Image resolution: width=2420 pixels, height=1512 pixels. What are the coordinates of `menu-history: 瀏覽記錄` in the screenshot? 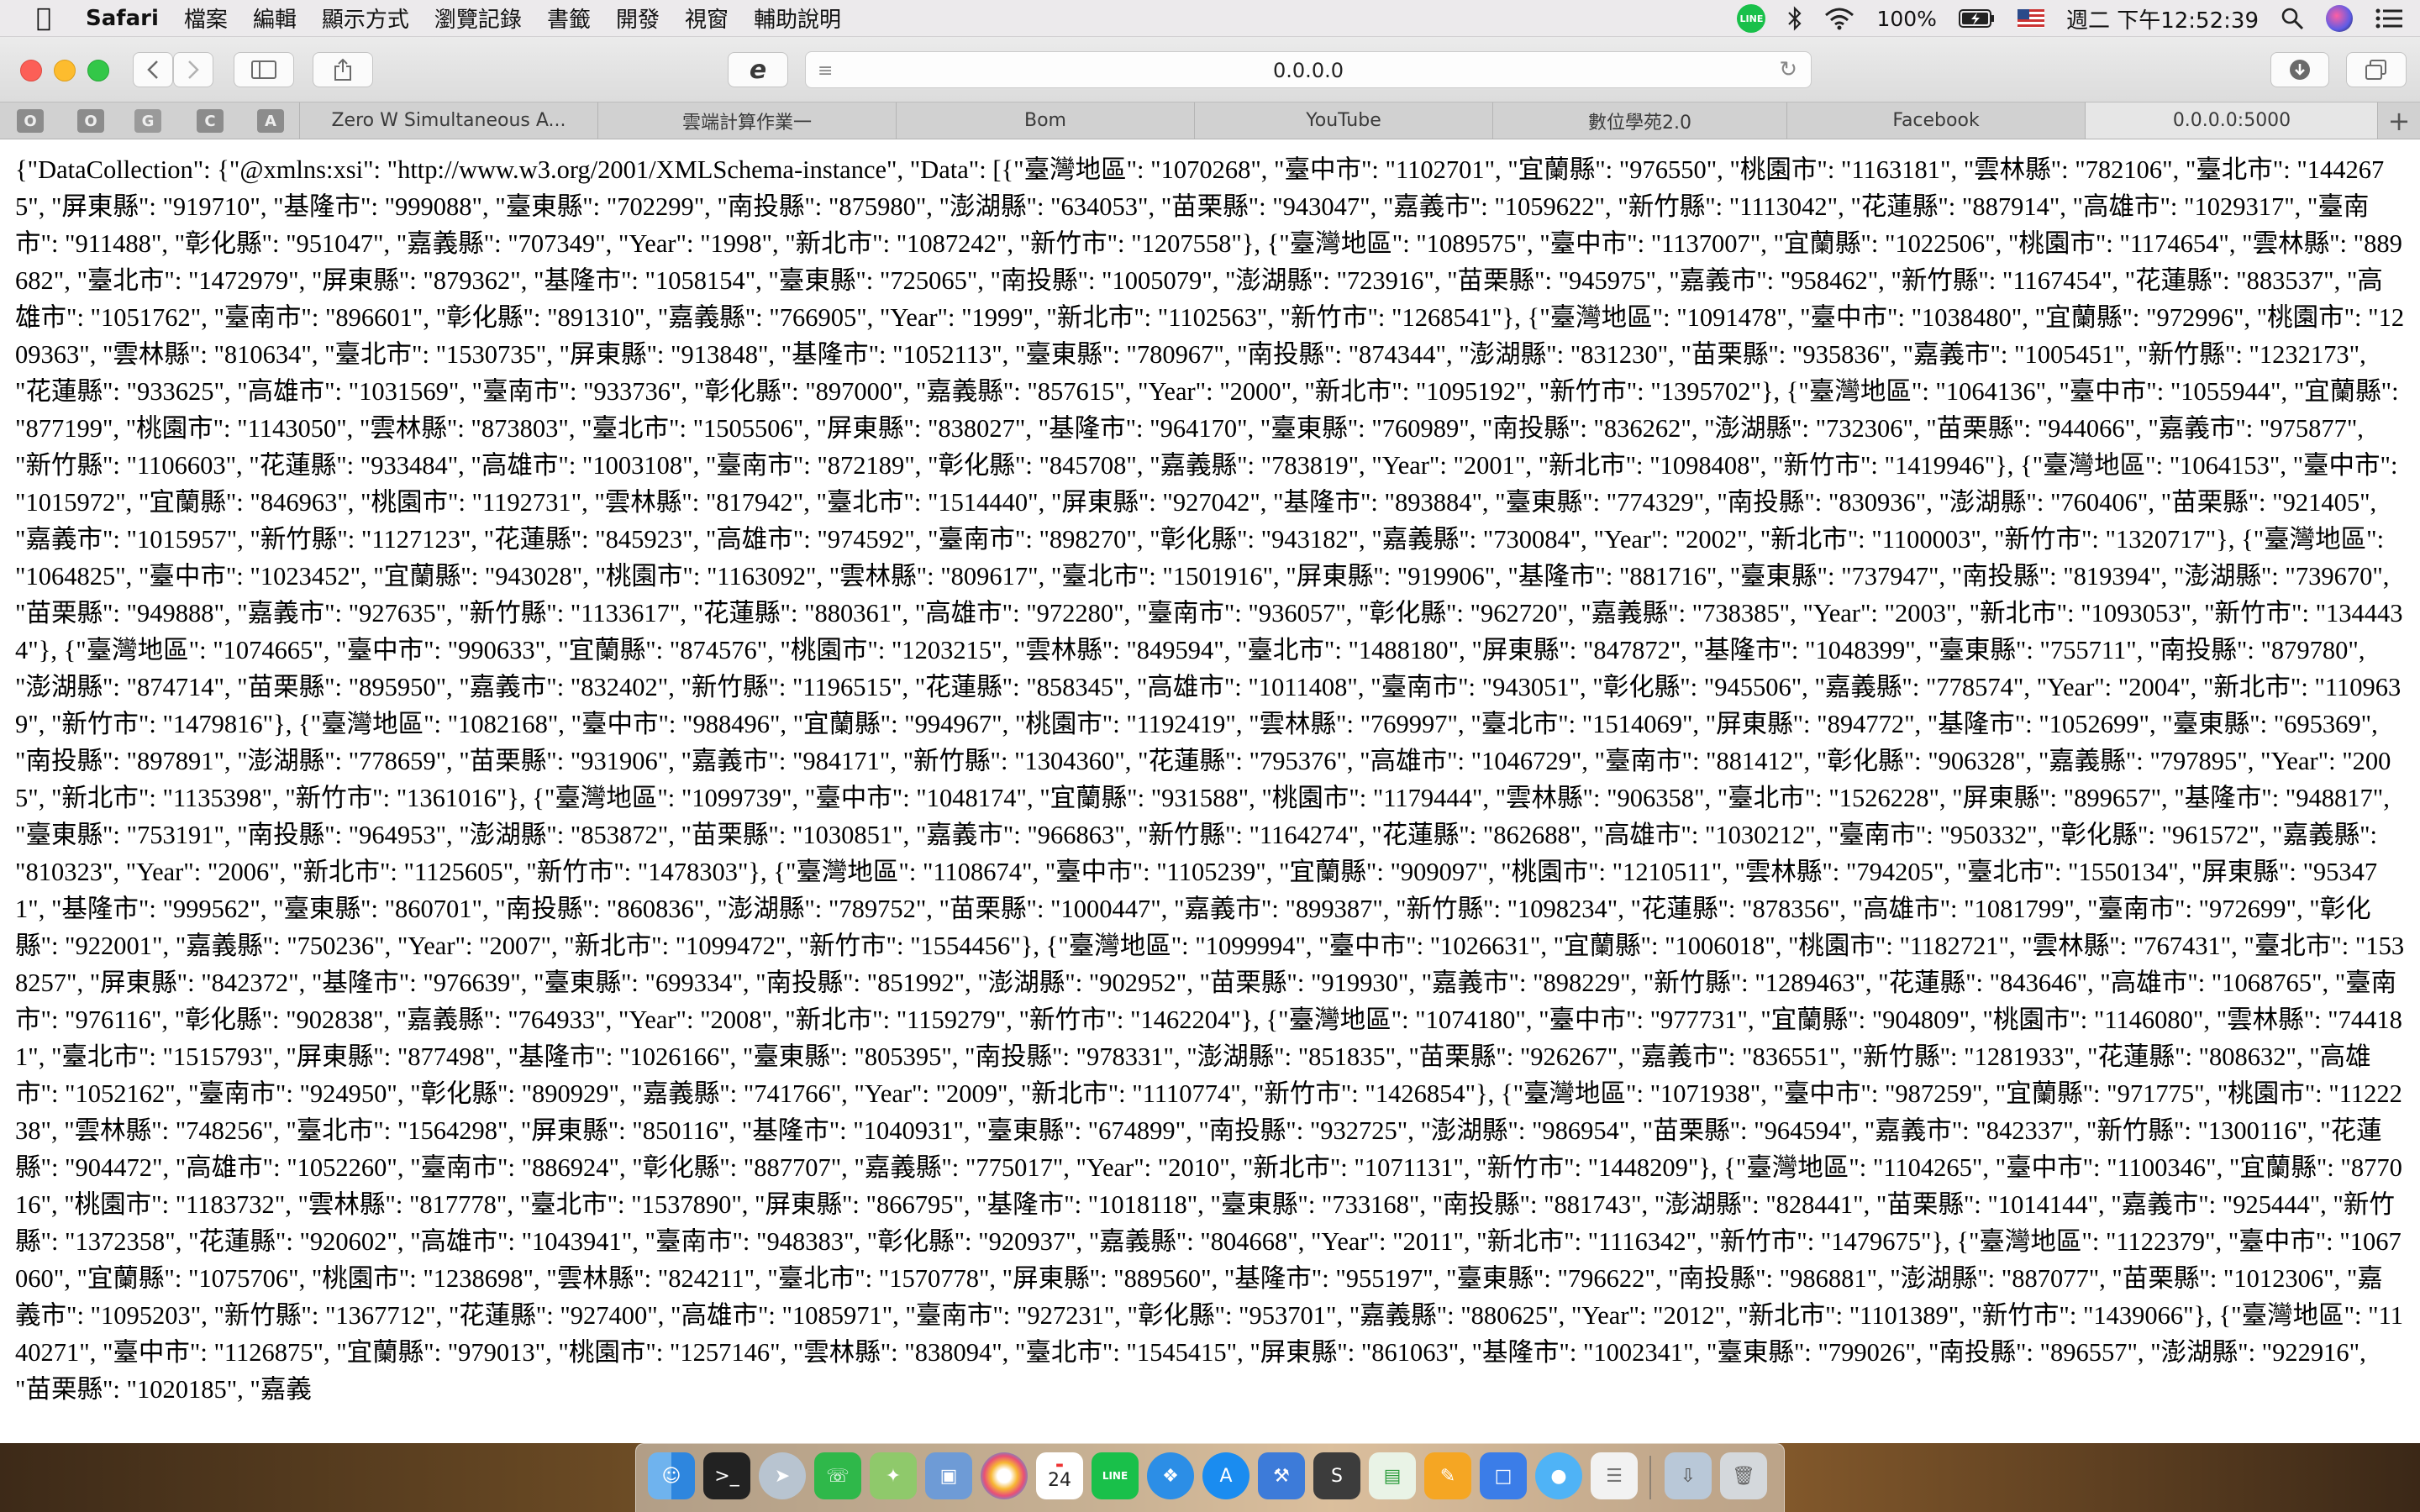 It's located at (478, 18).